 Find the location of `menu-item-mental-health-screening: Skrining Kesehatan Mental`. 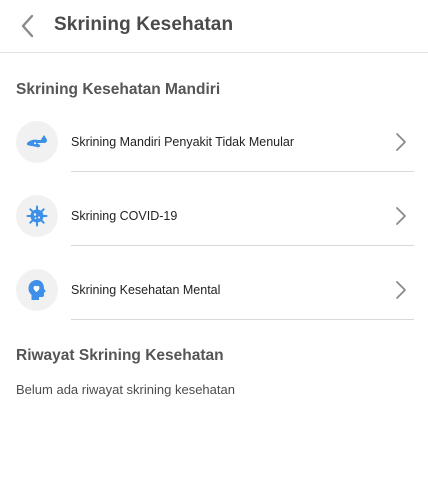

menu-item-mental-health-screening: Skrining Kesehatan Mental is located at coordinates (214, 298).